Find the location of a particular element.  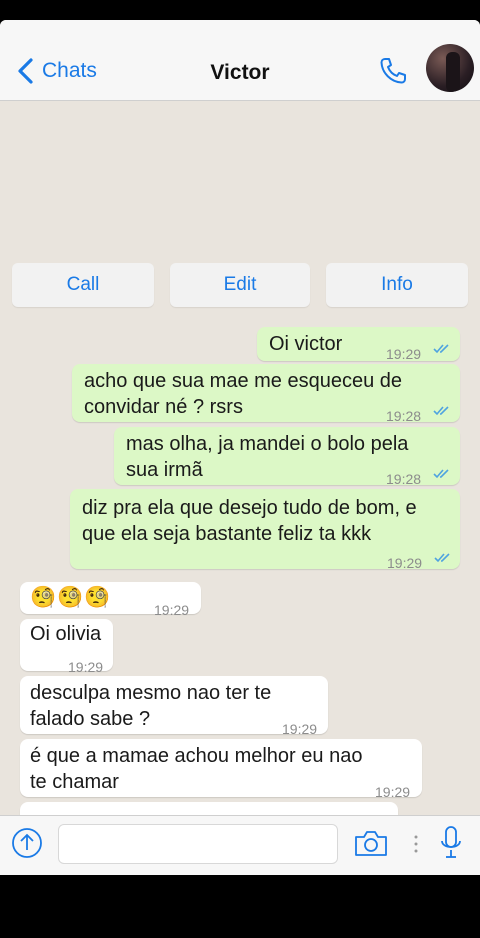

message-text-line: te chamar is located at coordinates (74, 782).